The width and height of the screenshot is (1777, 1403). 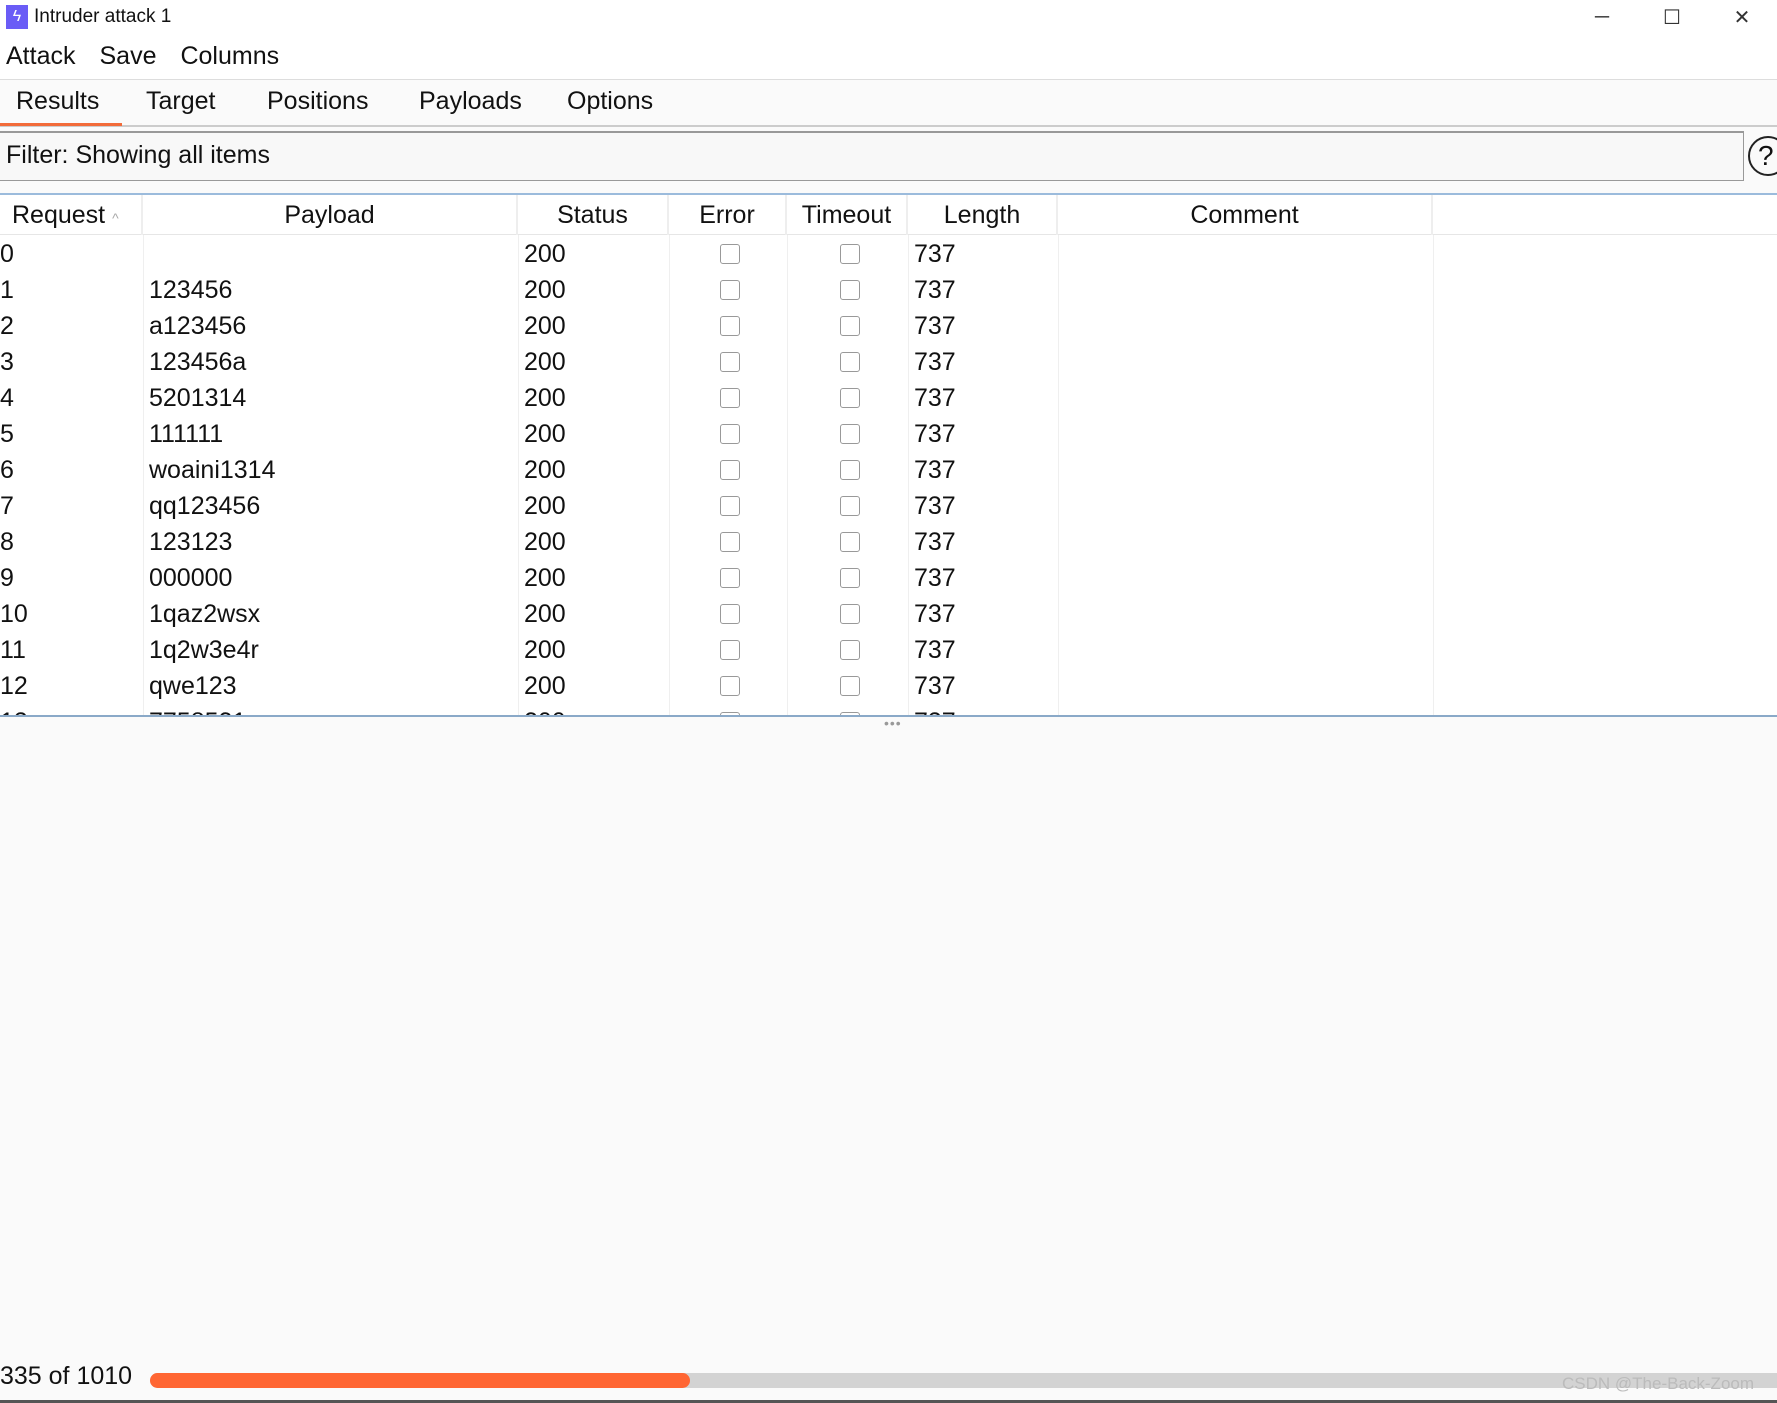 I want to click on payload-cell: 5201314, so click(x=198, y=398).